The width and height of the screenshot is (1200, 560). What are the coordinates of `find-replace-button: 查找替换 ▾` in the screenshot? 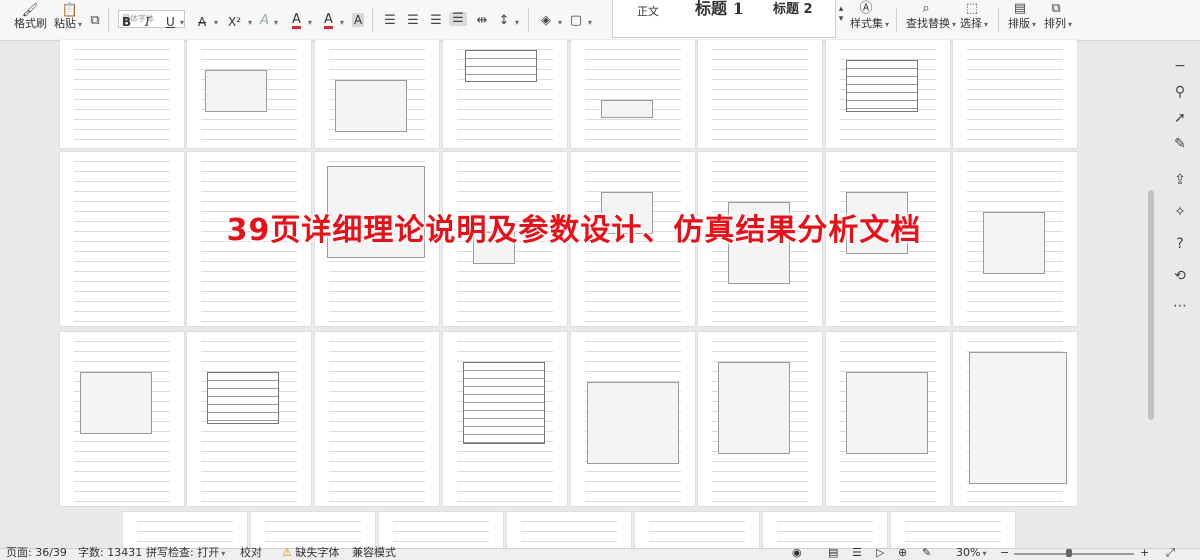 It's located at (931, 24).